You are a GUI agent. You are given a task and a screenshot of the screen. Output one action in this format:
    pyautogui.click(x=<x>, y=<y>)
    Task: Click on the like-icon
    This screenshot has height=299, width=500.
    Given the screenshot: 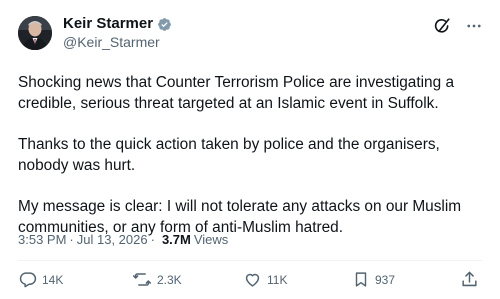 What is the action you would take?
    pyautogui.click(x=252, y=280)
    